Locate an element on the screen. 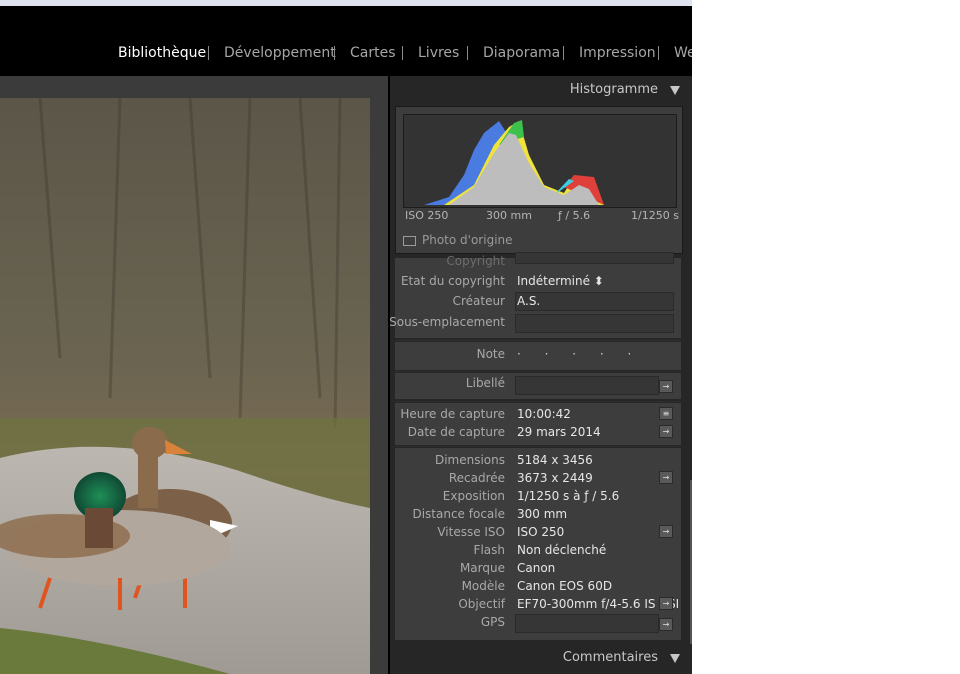 This screenshot has height=674, width=960. panel-scrollbar is located at coordinates (691, 562).